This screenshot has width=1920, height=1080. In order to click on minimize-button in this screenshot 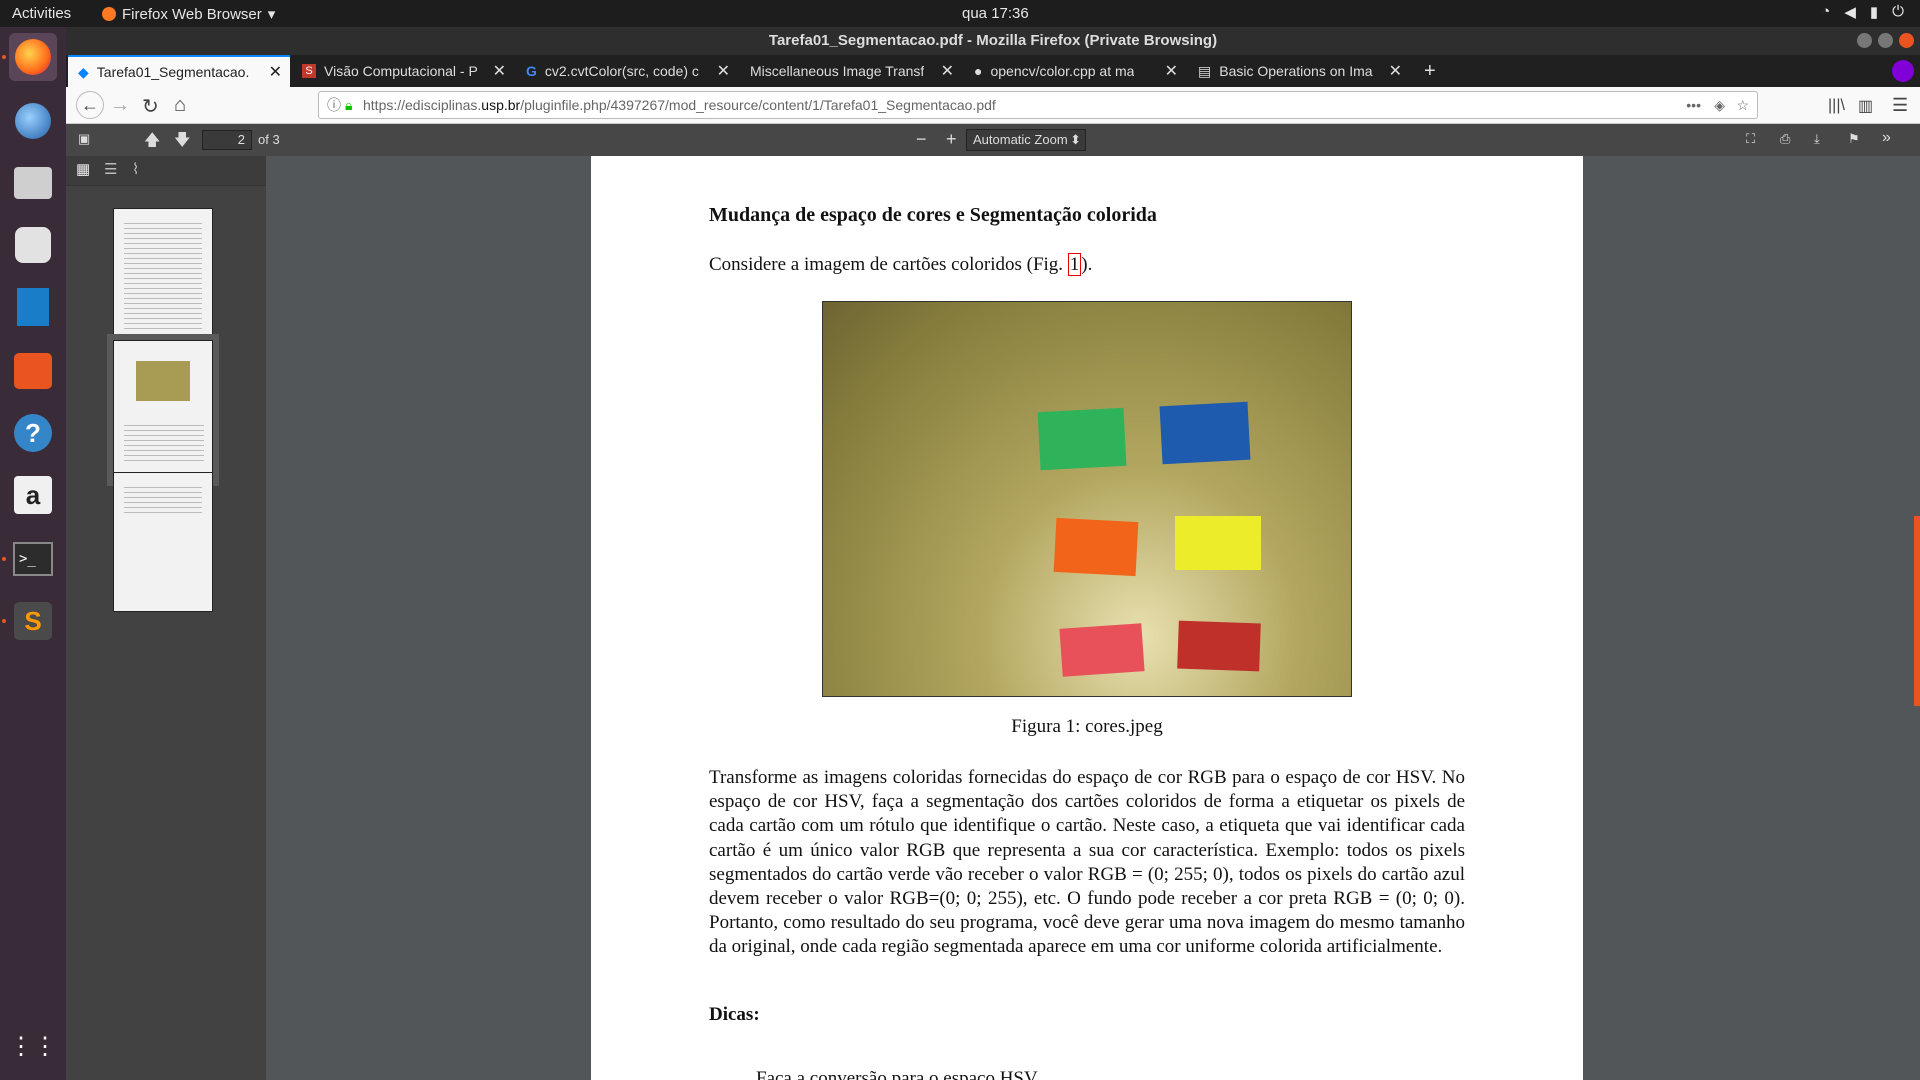, I will do `click(1864, 40)`.